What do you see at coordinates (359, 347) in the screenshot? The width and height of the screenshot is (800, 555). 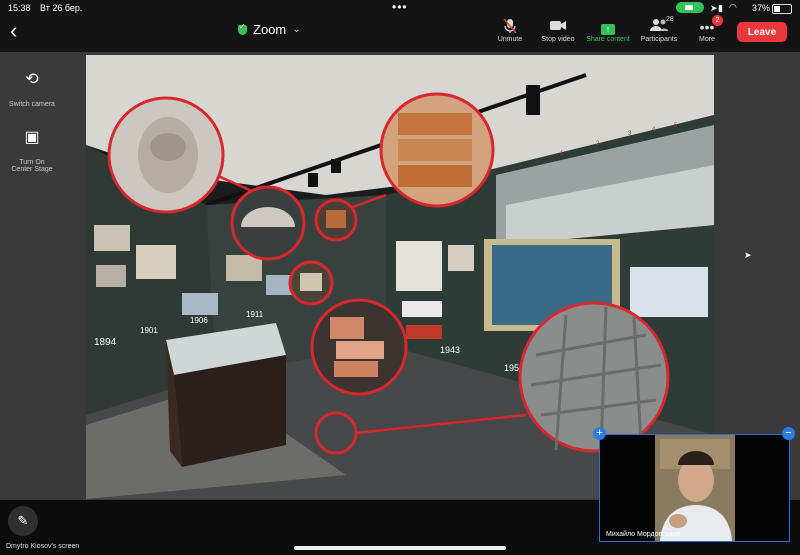 I see `highlight-circle-tiles` at bounding box center [359, 347].